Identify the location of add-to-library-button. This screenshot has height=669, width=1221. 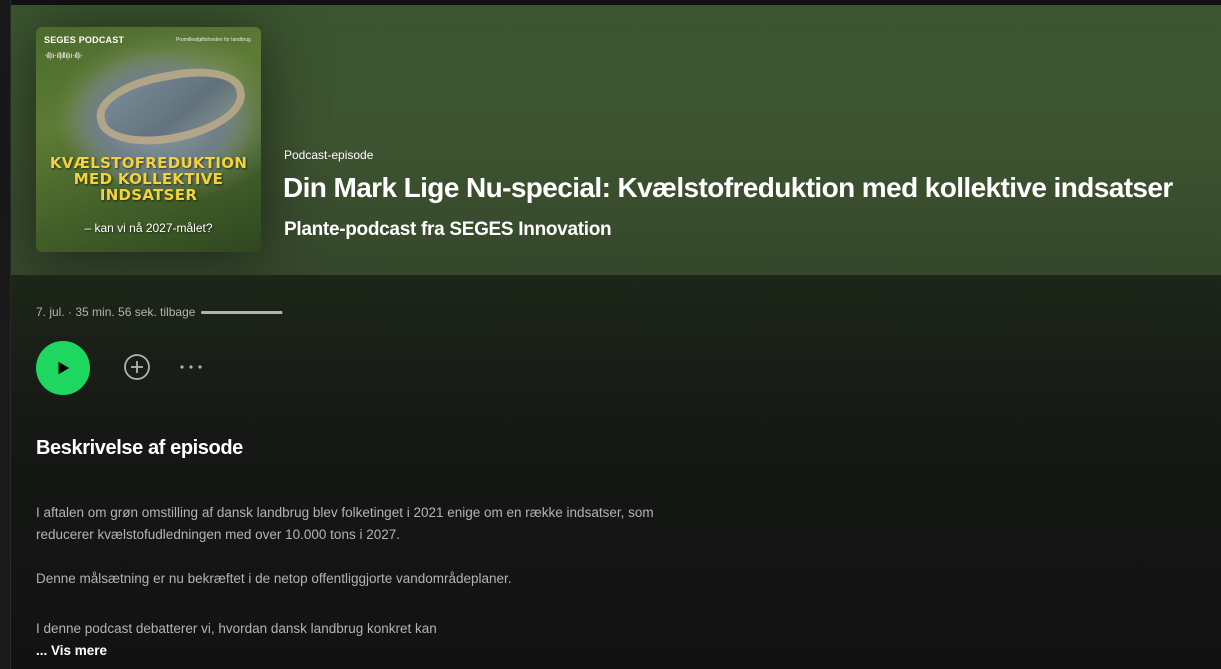
(137, 367).